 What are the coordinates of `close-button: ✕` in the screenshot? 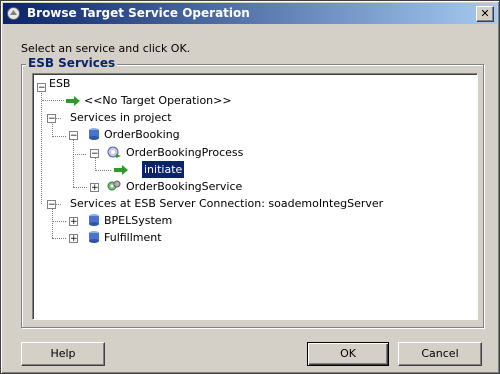 It's located at (485, 14).